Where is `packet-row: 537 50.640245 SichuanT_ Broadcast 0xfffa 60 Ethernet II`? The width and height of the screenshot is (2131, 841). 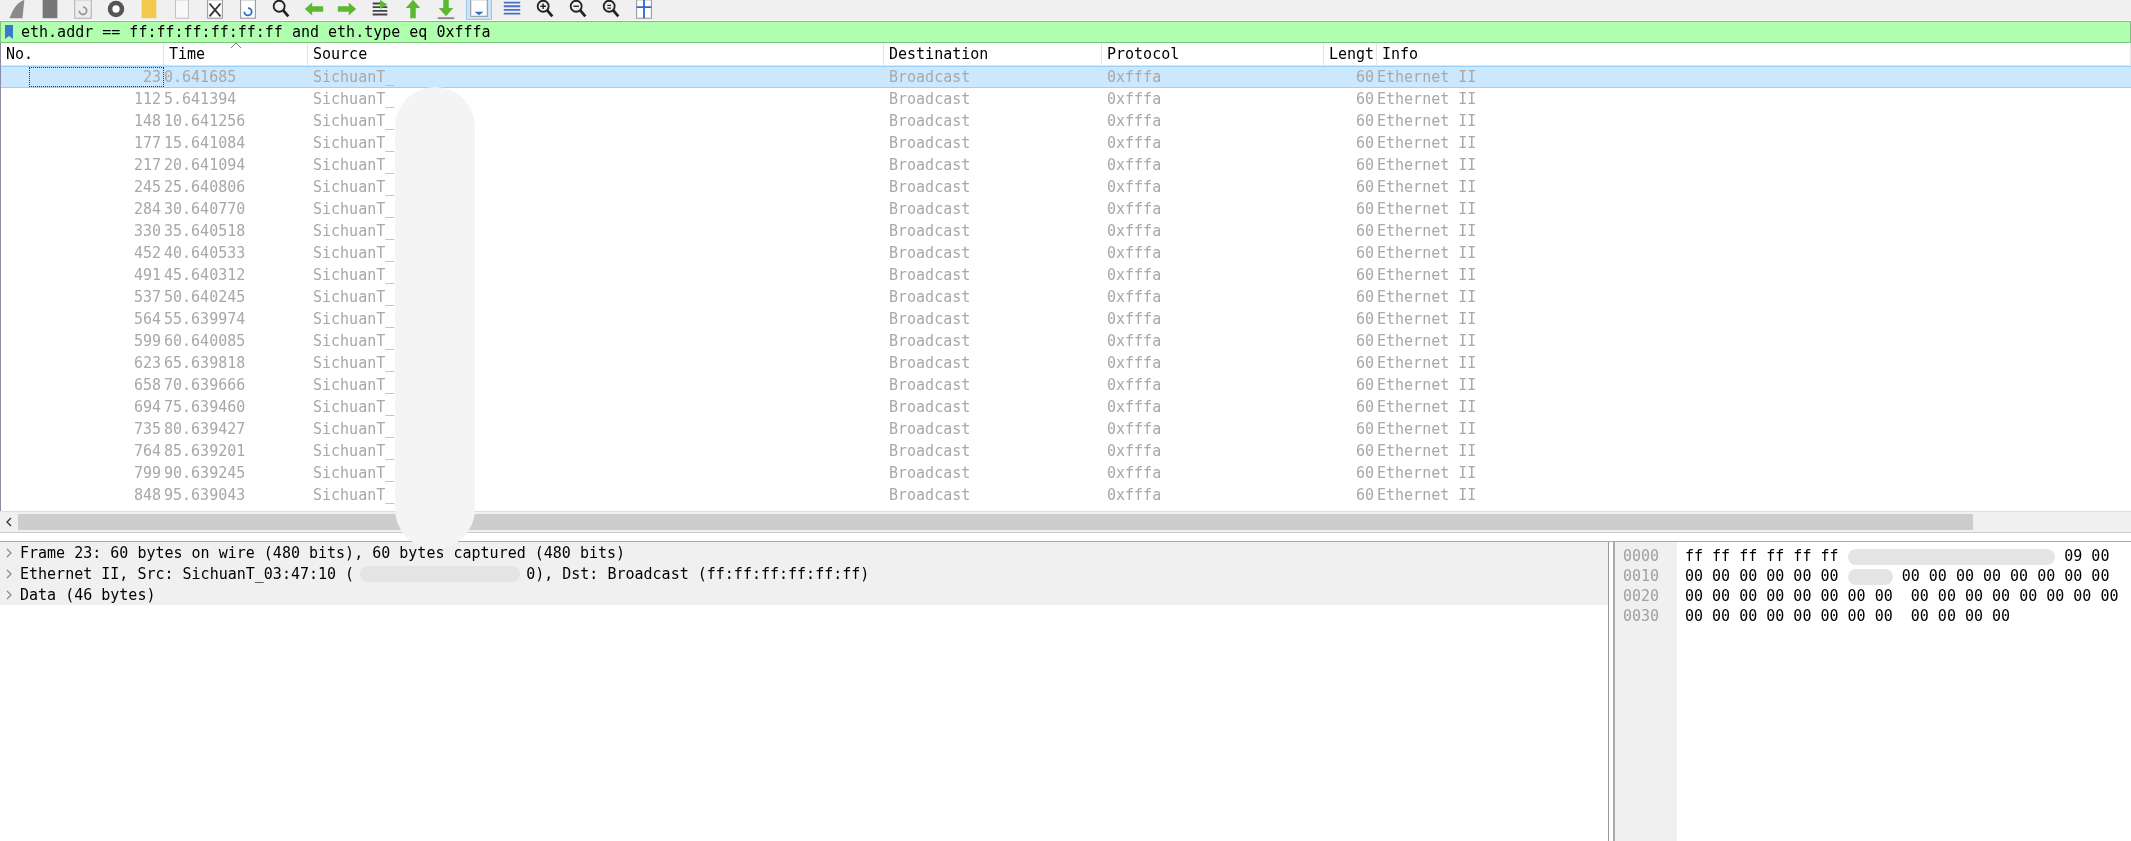
packet-row: 537 50.640245 SichuanT_ Broadcast 0xfffa 60 Ethernet II is located at coordinates (1066, 297).